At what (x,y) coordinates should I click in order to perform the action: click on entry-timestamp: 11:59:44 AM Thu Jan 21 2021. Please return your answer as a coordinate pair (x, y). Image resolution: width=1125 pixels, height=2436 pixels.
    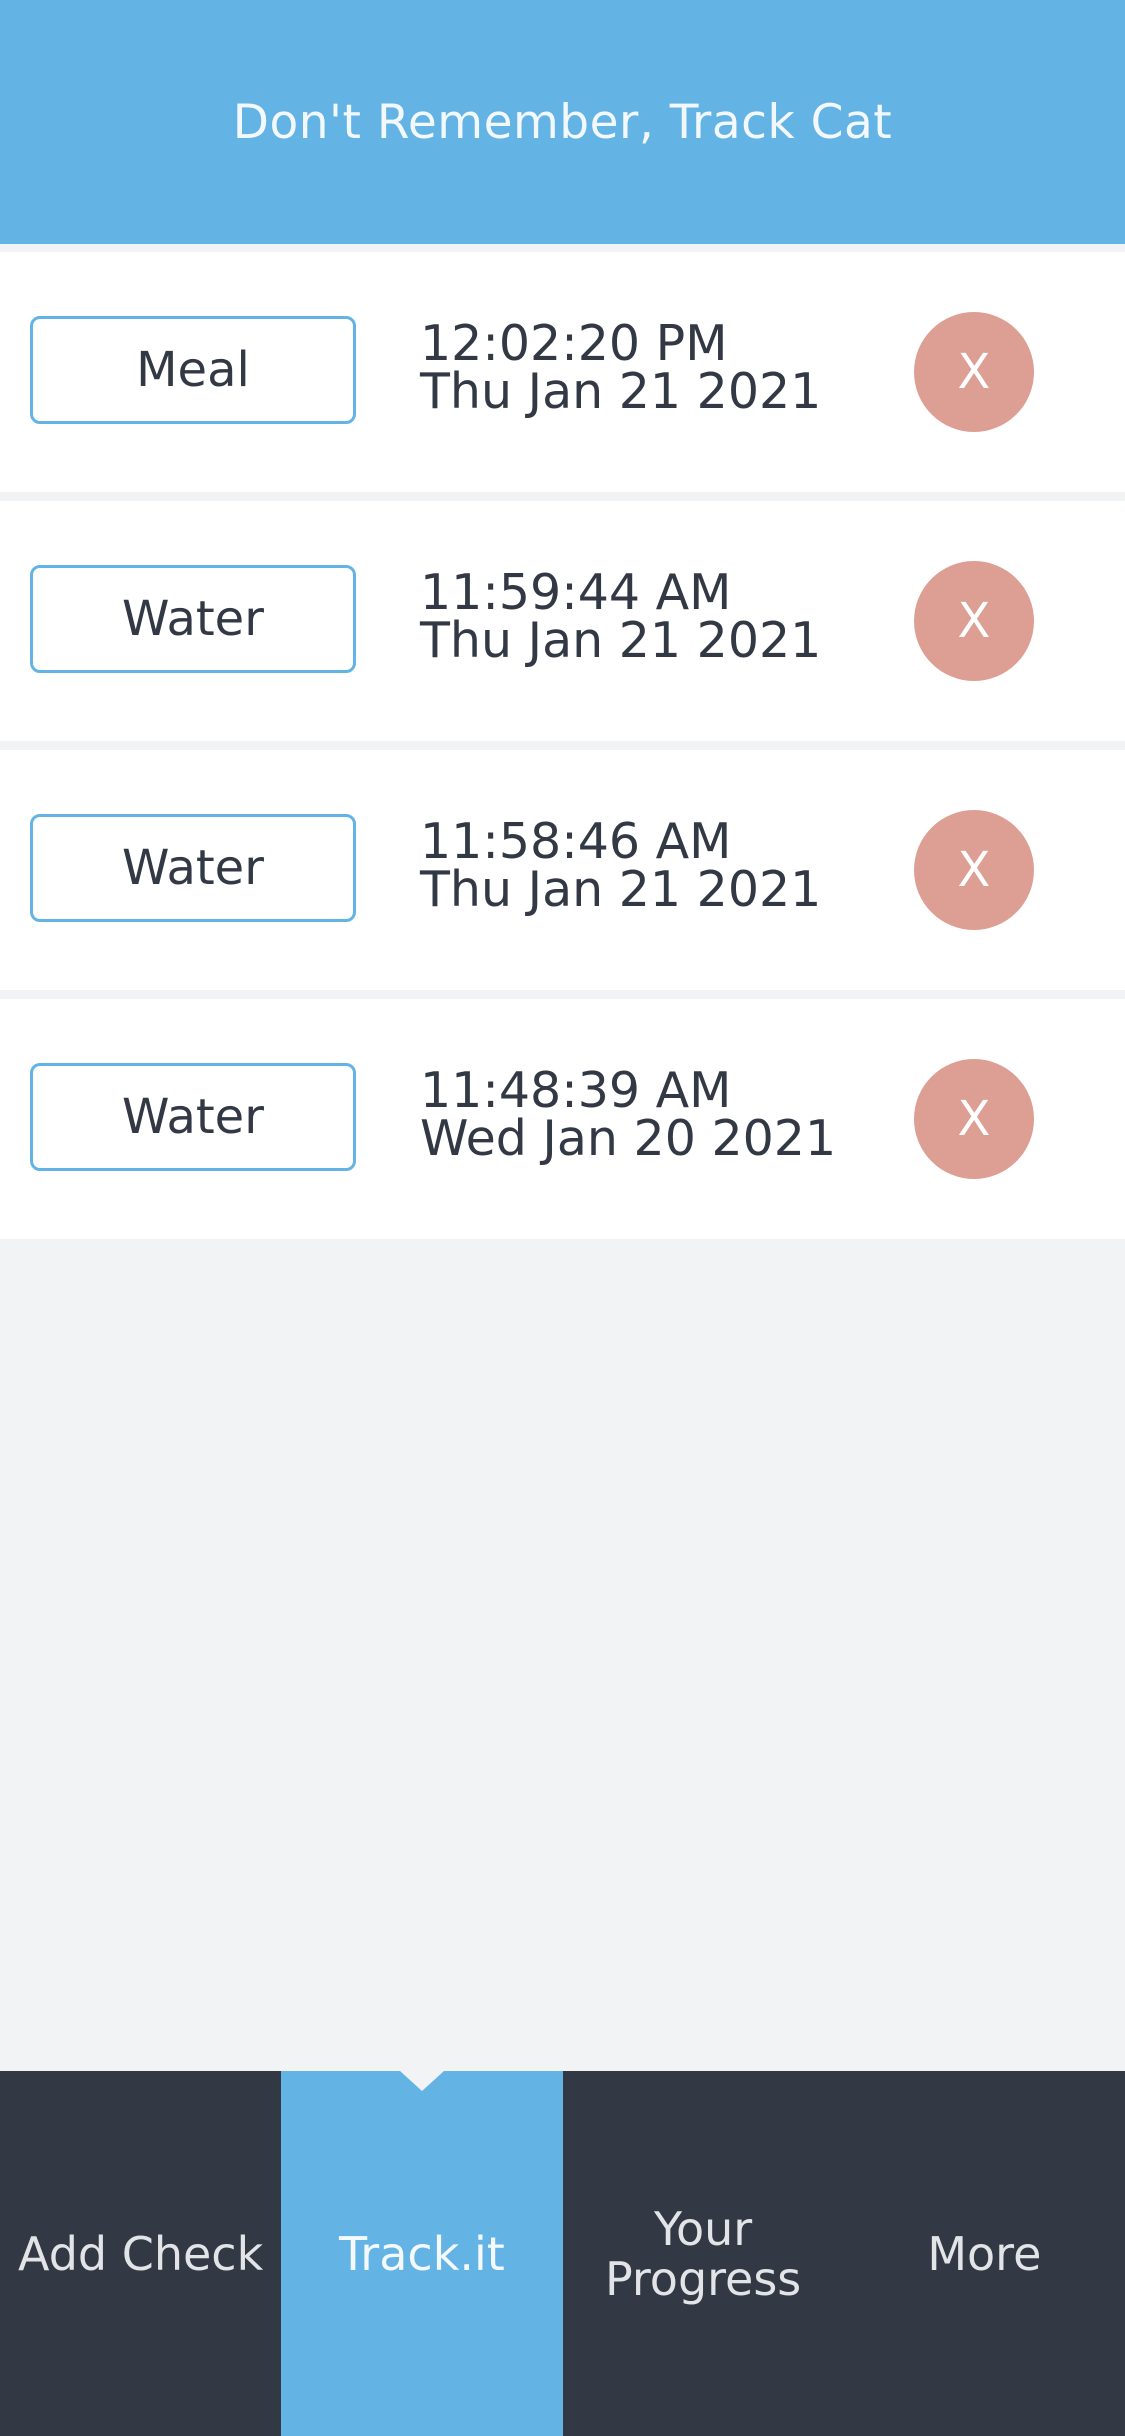
    Looking at the image, I should click on (621, 616).